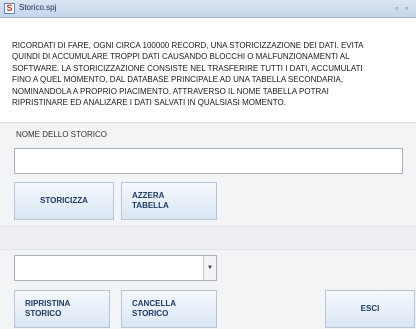  What do you see at coordinates (208, 161) in the screenshot?
I see `name-input` at bounding box center [208, 161].